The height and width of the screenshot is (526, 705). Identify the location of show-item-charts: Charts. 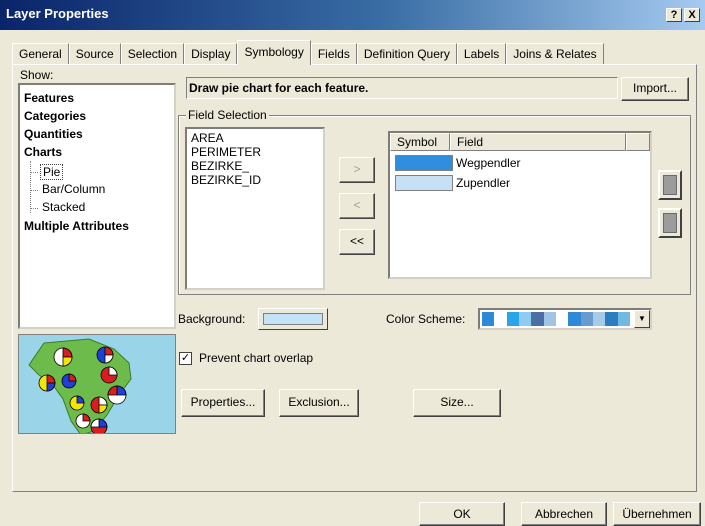
(43, 152).